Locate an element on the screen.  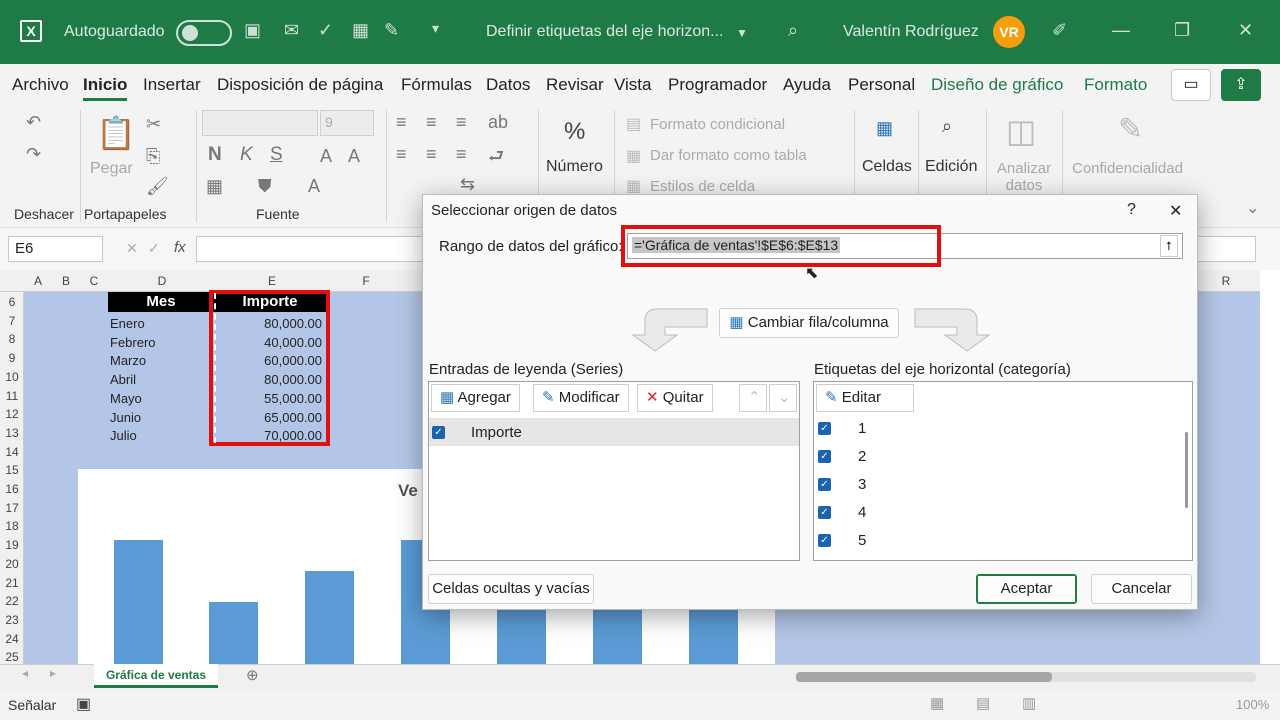
mail-icon: ✉ is located at coordinates (291, 30).